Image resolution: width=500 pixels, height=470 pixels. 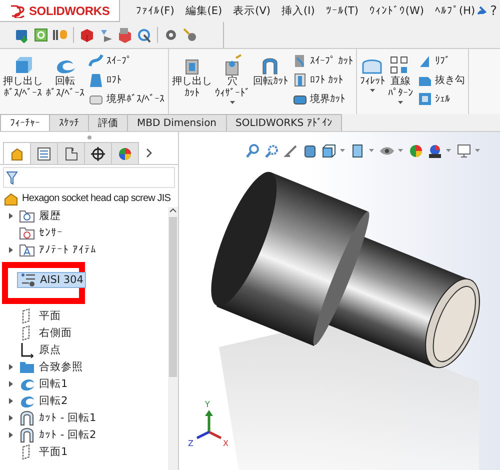 I want to click on part-tab-icon, so click(x=17, y=154).